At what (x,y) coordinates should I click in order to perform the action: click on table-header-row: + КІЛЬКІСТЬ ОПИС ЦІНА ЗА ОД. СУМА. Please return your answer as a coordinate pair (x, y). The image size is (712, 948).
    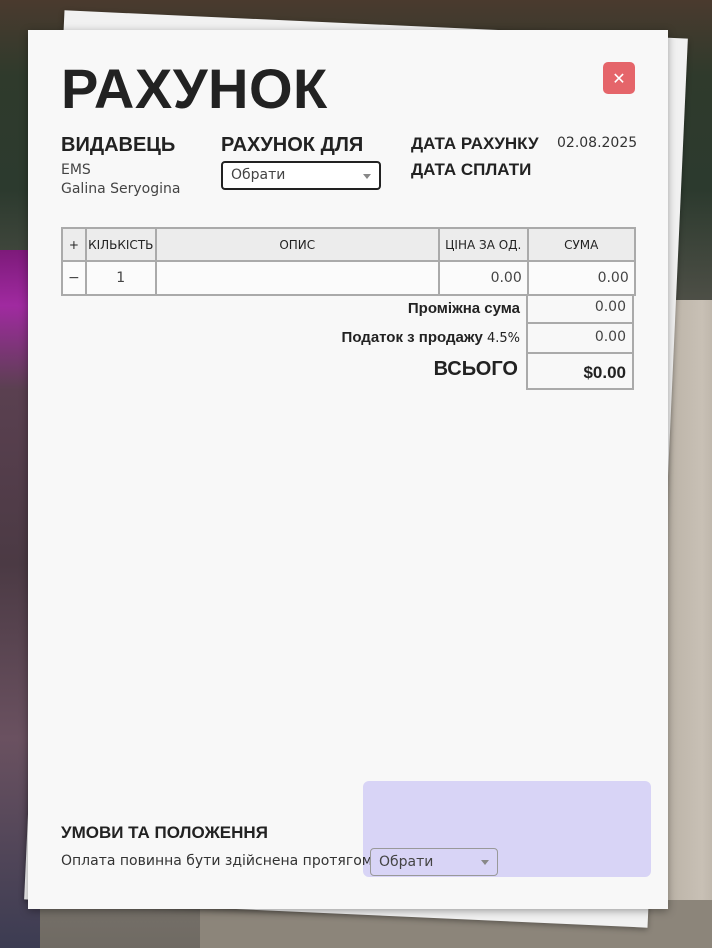
    Looking at the image, I should click on (348, 244).